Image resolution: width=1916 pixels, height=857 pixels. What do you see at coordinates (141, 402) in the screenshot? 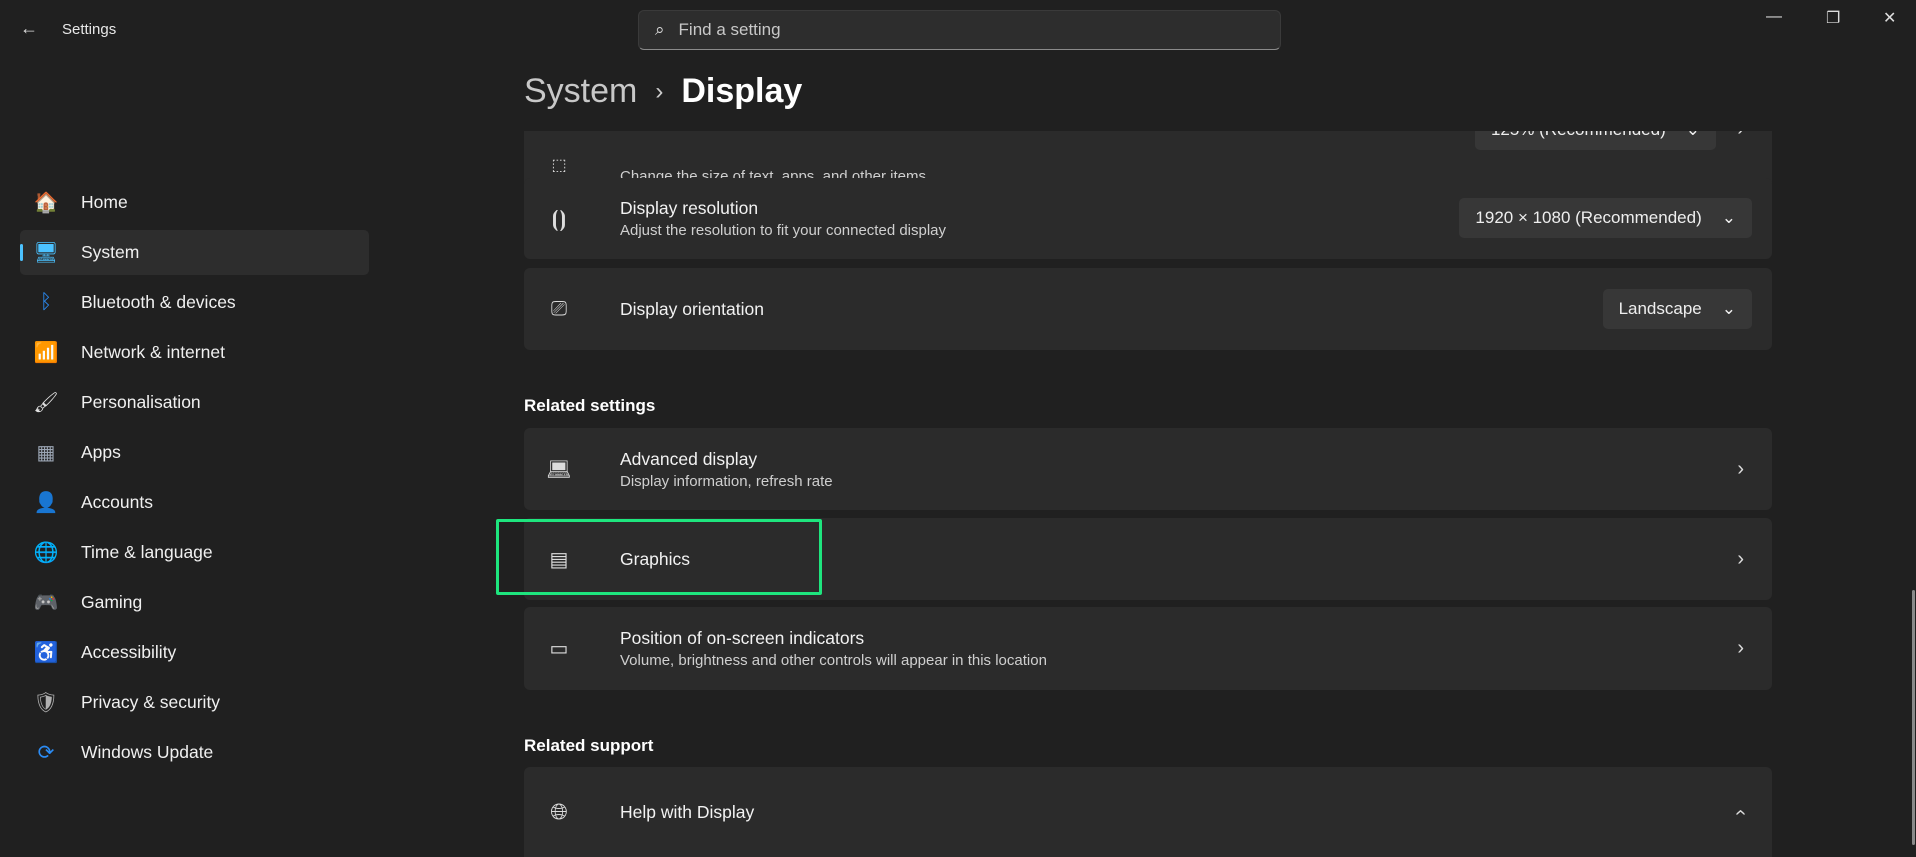
I see `sidebar-item-label: Personalisation` at bounding box center [141, 402].